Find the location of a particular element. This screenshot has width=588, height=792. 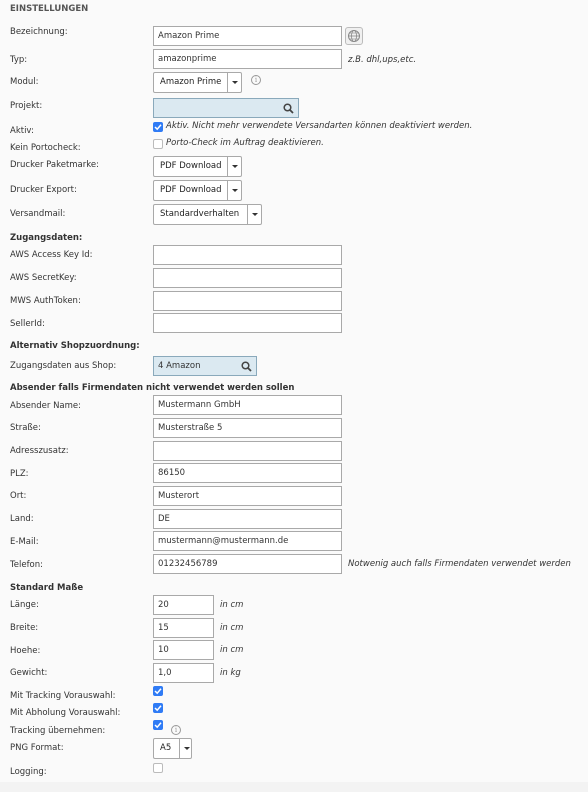

kein-portocheck-checkbox is located at coordinates (158, 144).